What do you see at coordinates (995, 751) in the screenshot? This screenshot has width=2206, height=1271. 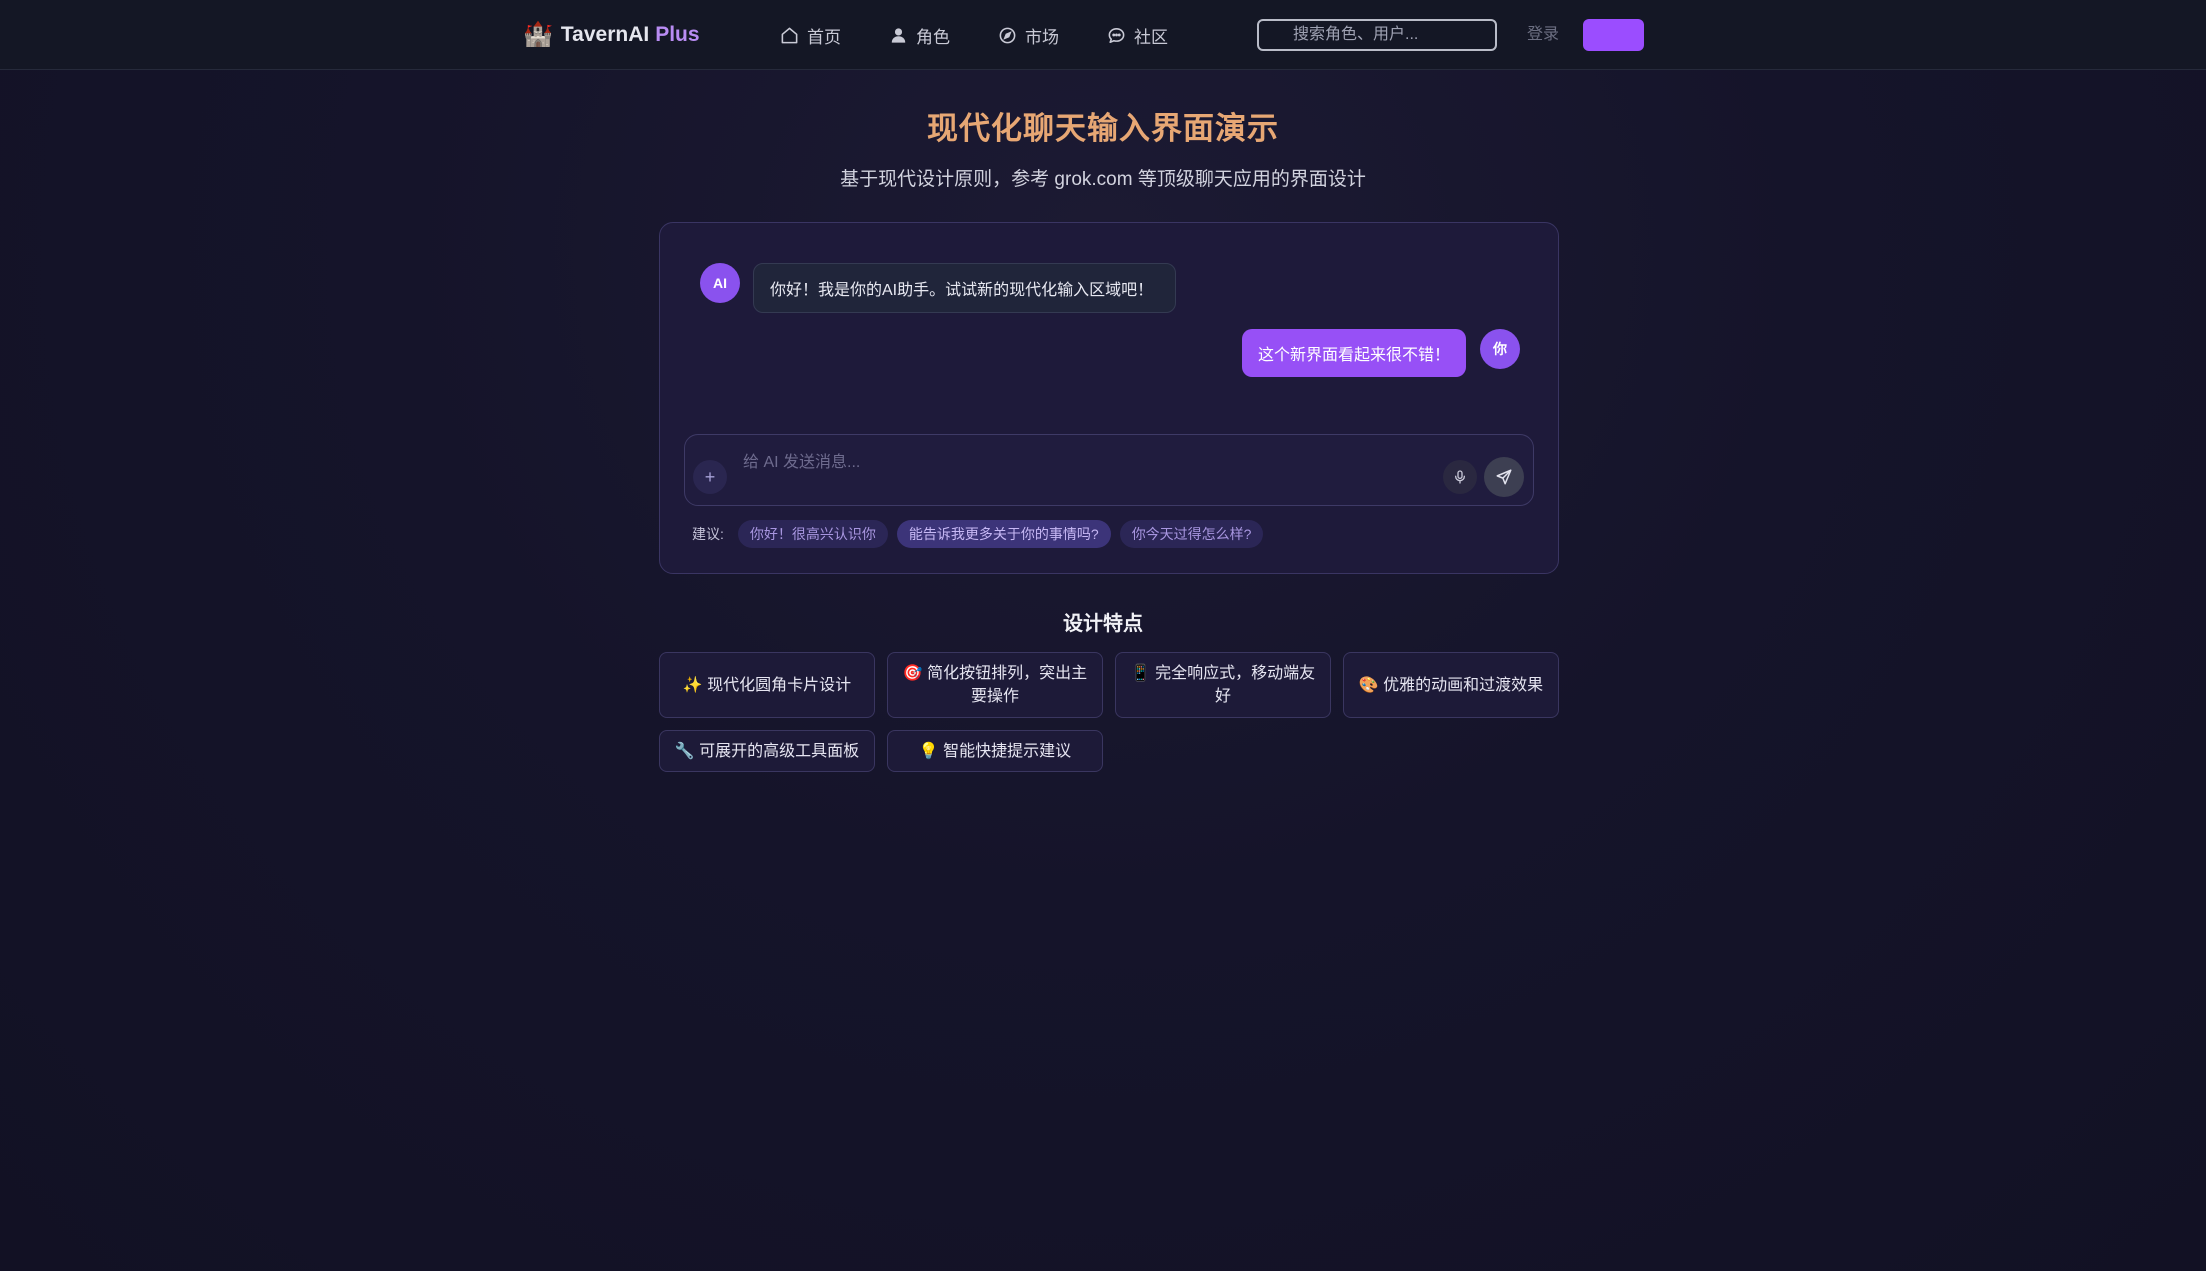 I see `feature-card: 💡 智能快捷提示建议` at bounding box center [995, 751].